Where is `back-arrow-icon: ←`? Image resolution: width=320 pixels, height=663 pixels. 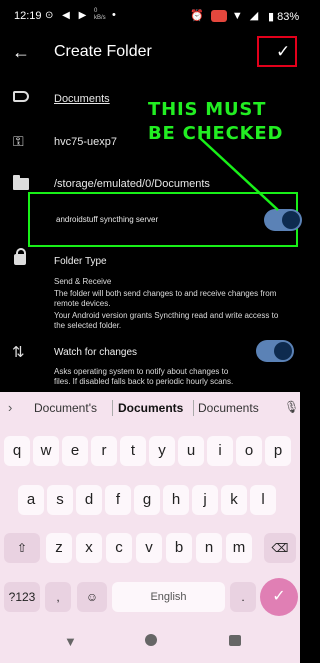
back-arrow-icon: ← is located at coordinates (21, 52).